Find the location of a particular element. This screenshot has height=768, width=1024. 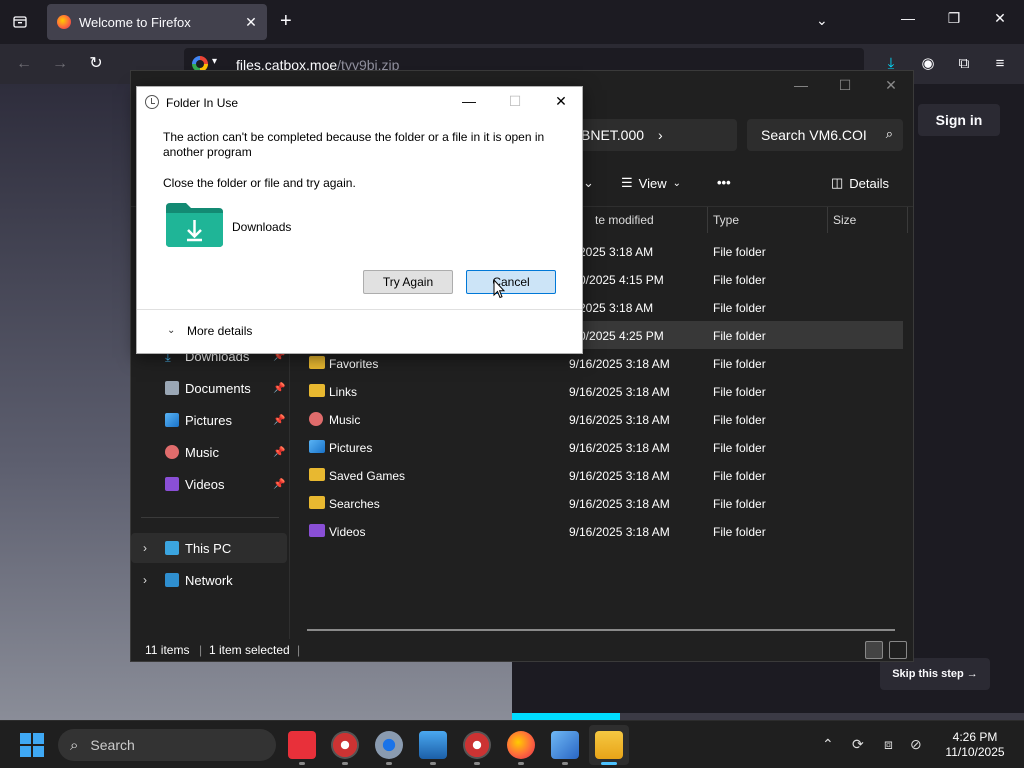

dialog-title: Folder In Use is located at coordinates (202, 103).